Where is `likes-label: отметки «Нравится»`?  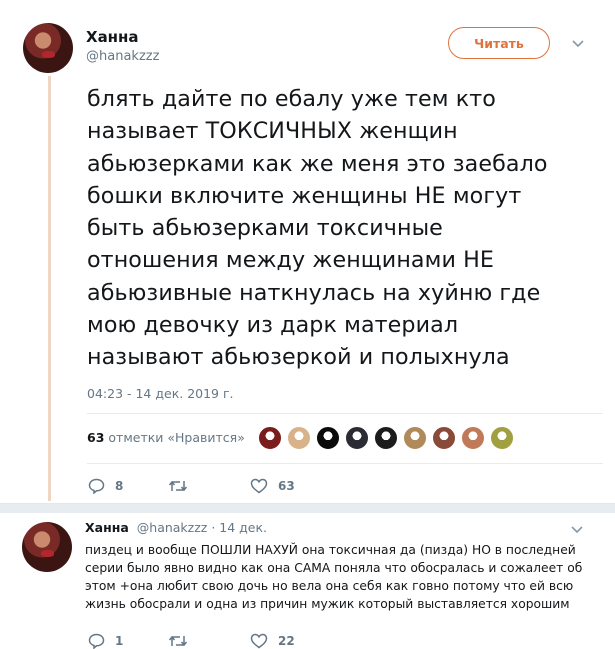 likes-label: отметки «Нравится» is located at coordinates (176, 437).